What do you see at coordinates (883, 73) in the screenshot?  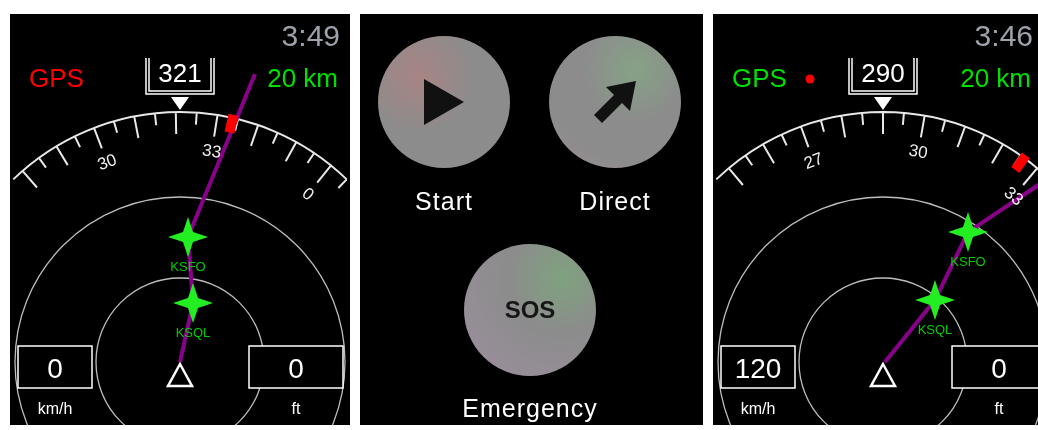 I see `heading-value: 290` at bounding box center [883, 73].